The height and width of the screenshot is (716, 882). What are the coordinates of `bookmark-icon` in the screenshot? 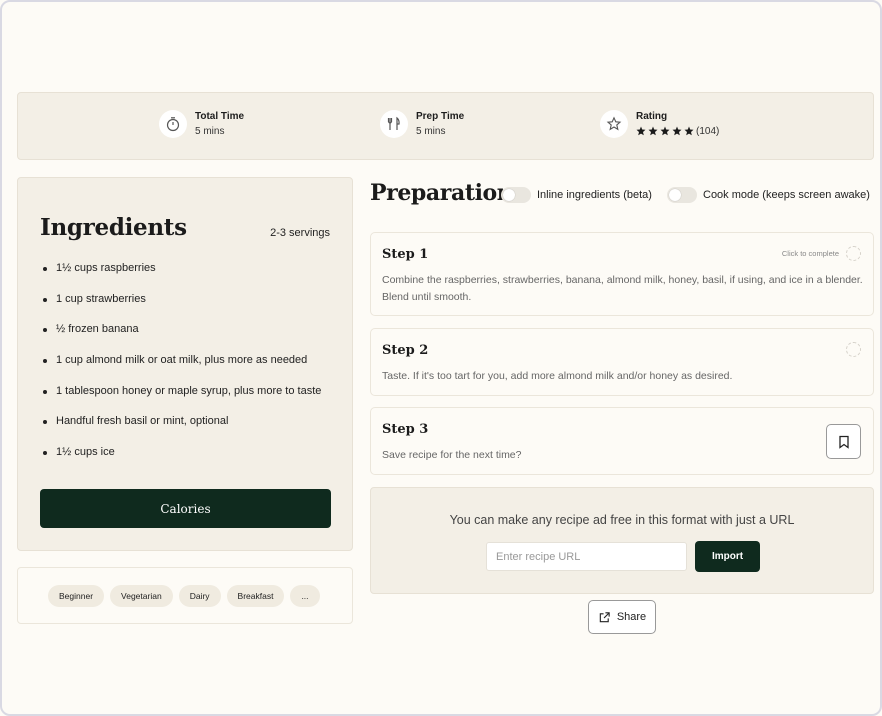 It's located at (843, 442).